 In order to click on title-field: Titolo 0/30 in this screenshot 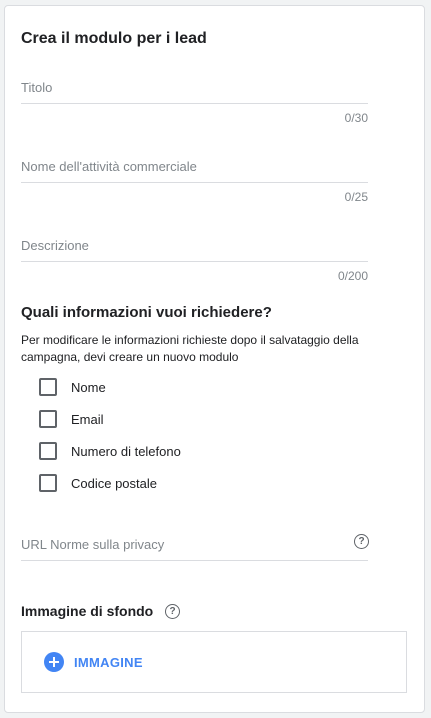, I will do `click(196, 102)`.